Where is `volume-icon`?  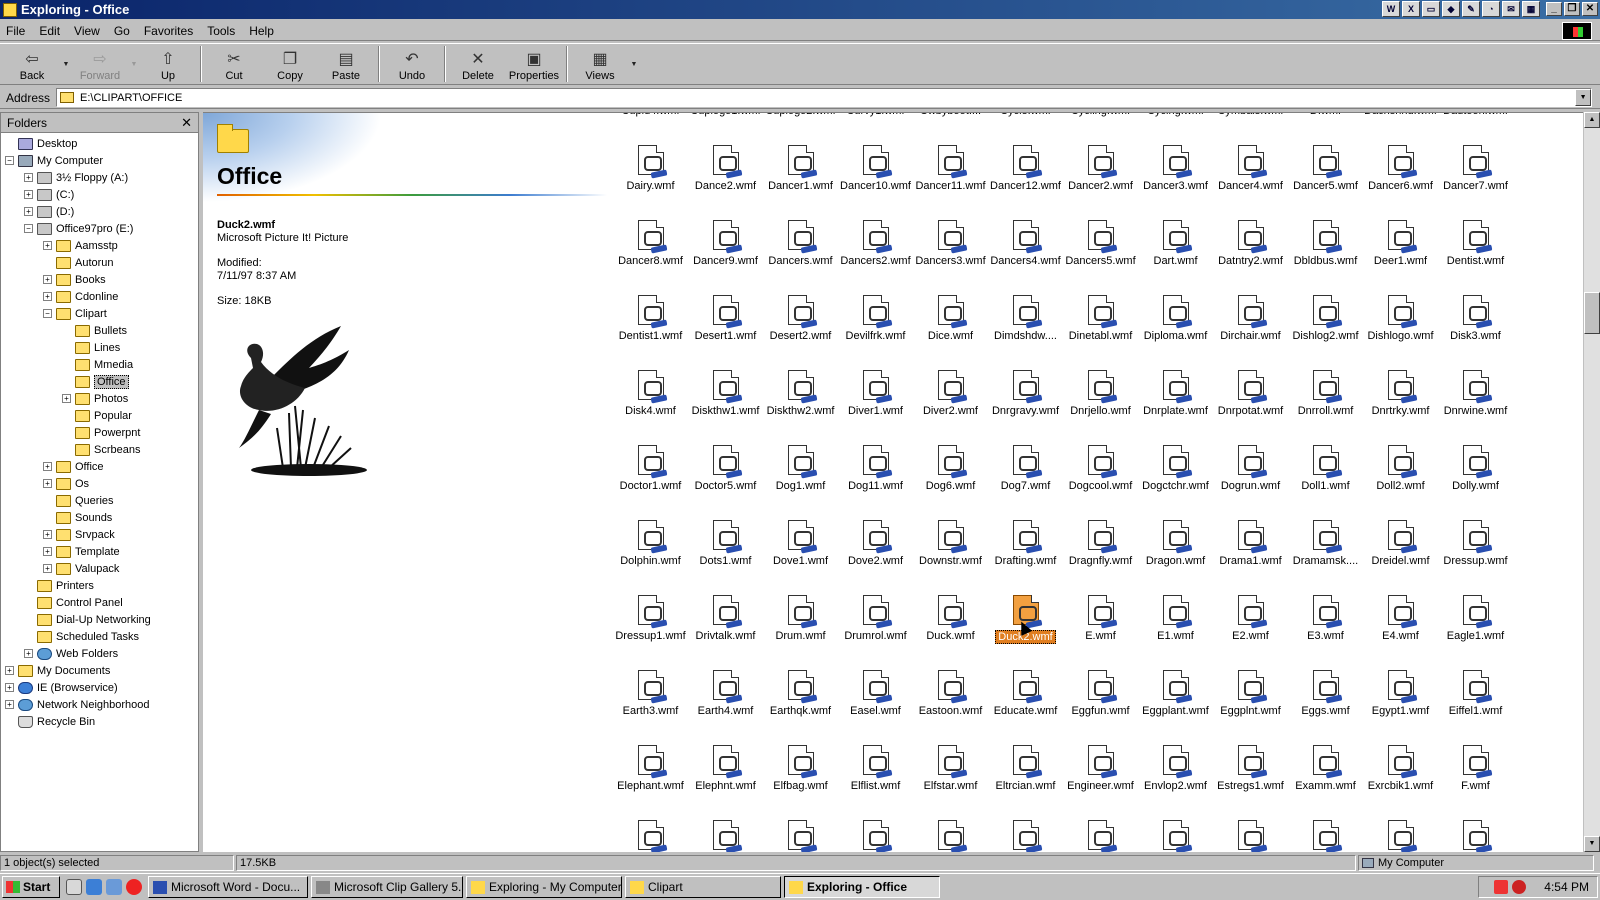
volume-icon is located at coordinates (1501, 887).